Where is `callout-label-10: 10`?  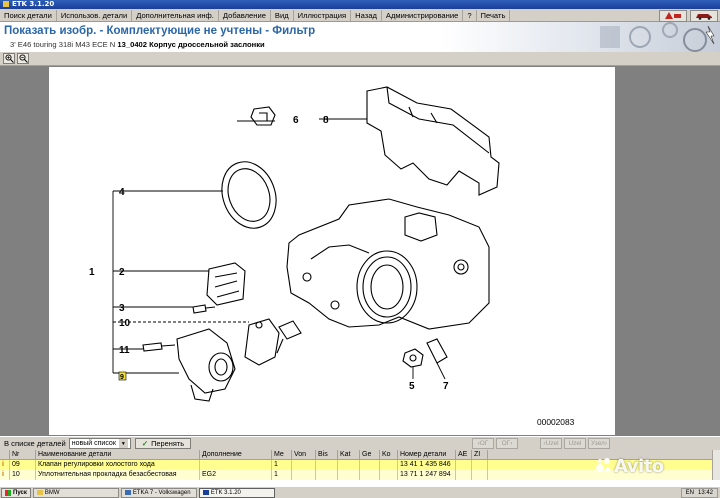
callout-label-10: 10 is located at coordinates (125, 323).